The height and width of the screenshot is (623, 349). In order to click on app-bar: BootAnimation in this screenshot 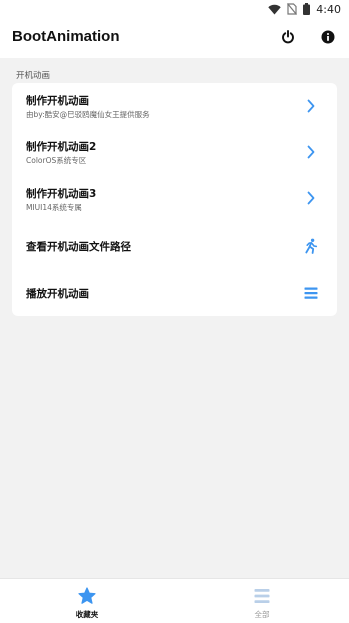, I will do `click(174, 38)`.